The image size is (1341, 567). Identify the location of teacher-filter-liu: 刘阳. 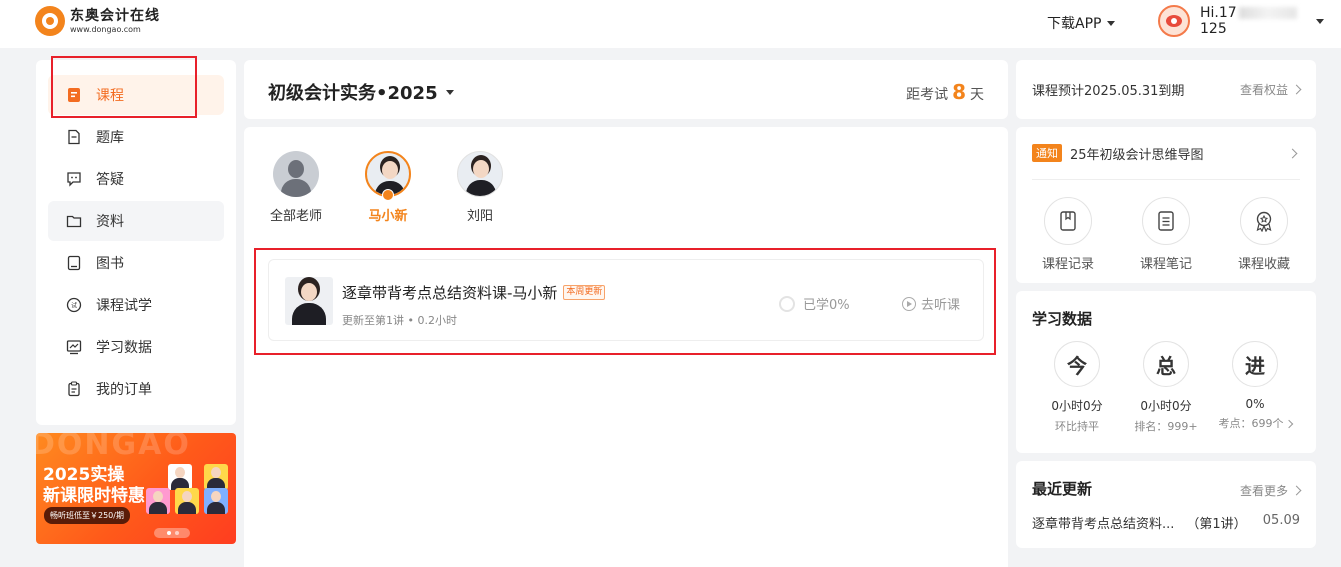
(480, 187).